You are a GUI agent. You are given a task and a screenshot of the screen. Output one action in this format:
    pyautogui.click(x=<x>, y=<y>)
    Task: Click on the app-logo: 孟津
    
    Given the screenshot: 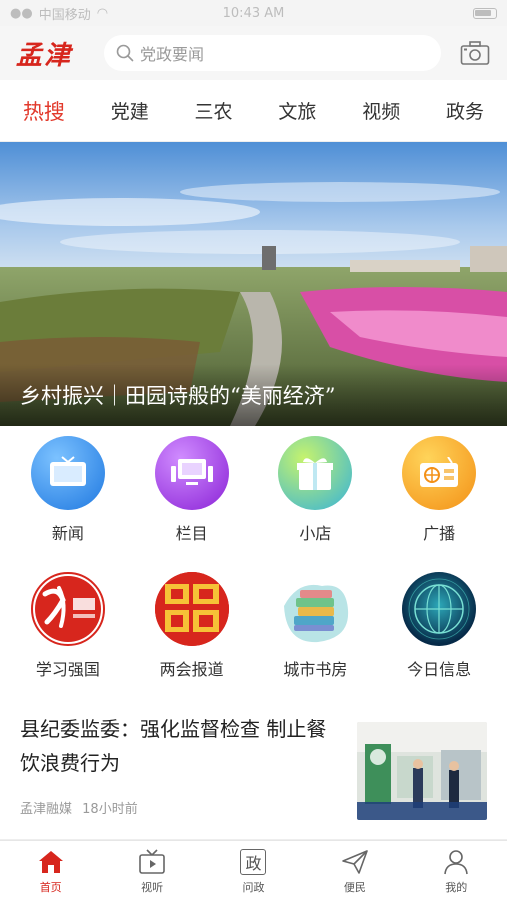 What is the action you would take?
    pyautogui.click(x=56, y=53)
    